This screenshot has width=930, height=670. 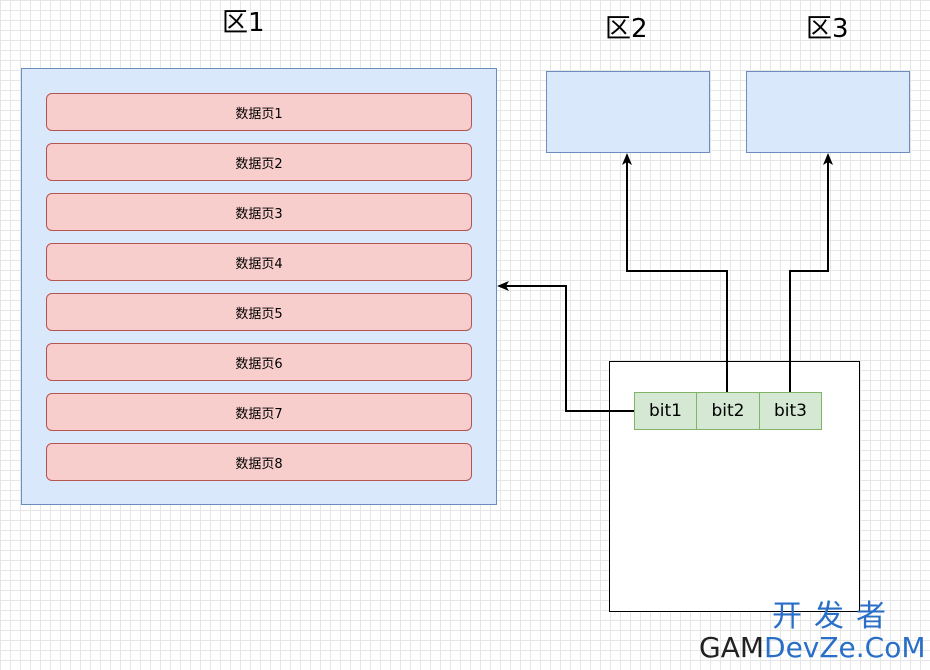 I want to click on arrow-bit3-to-zone3, so click(x=811, y=272).